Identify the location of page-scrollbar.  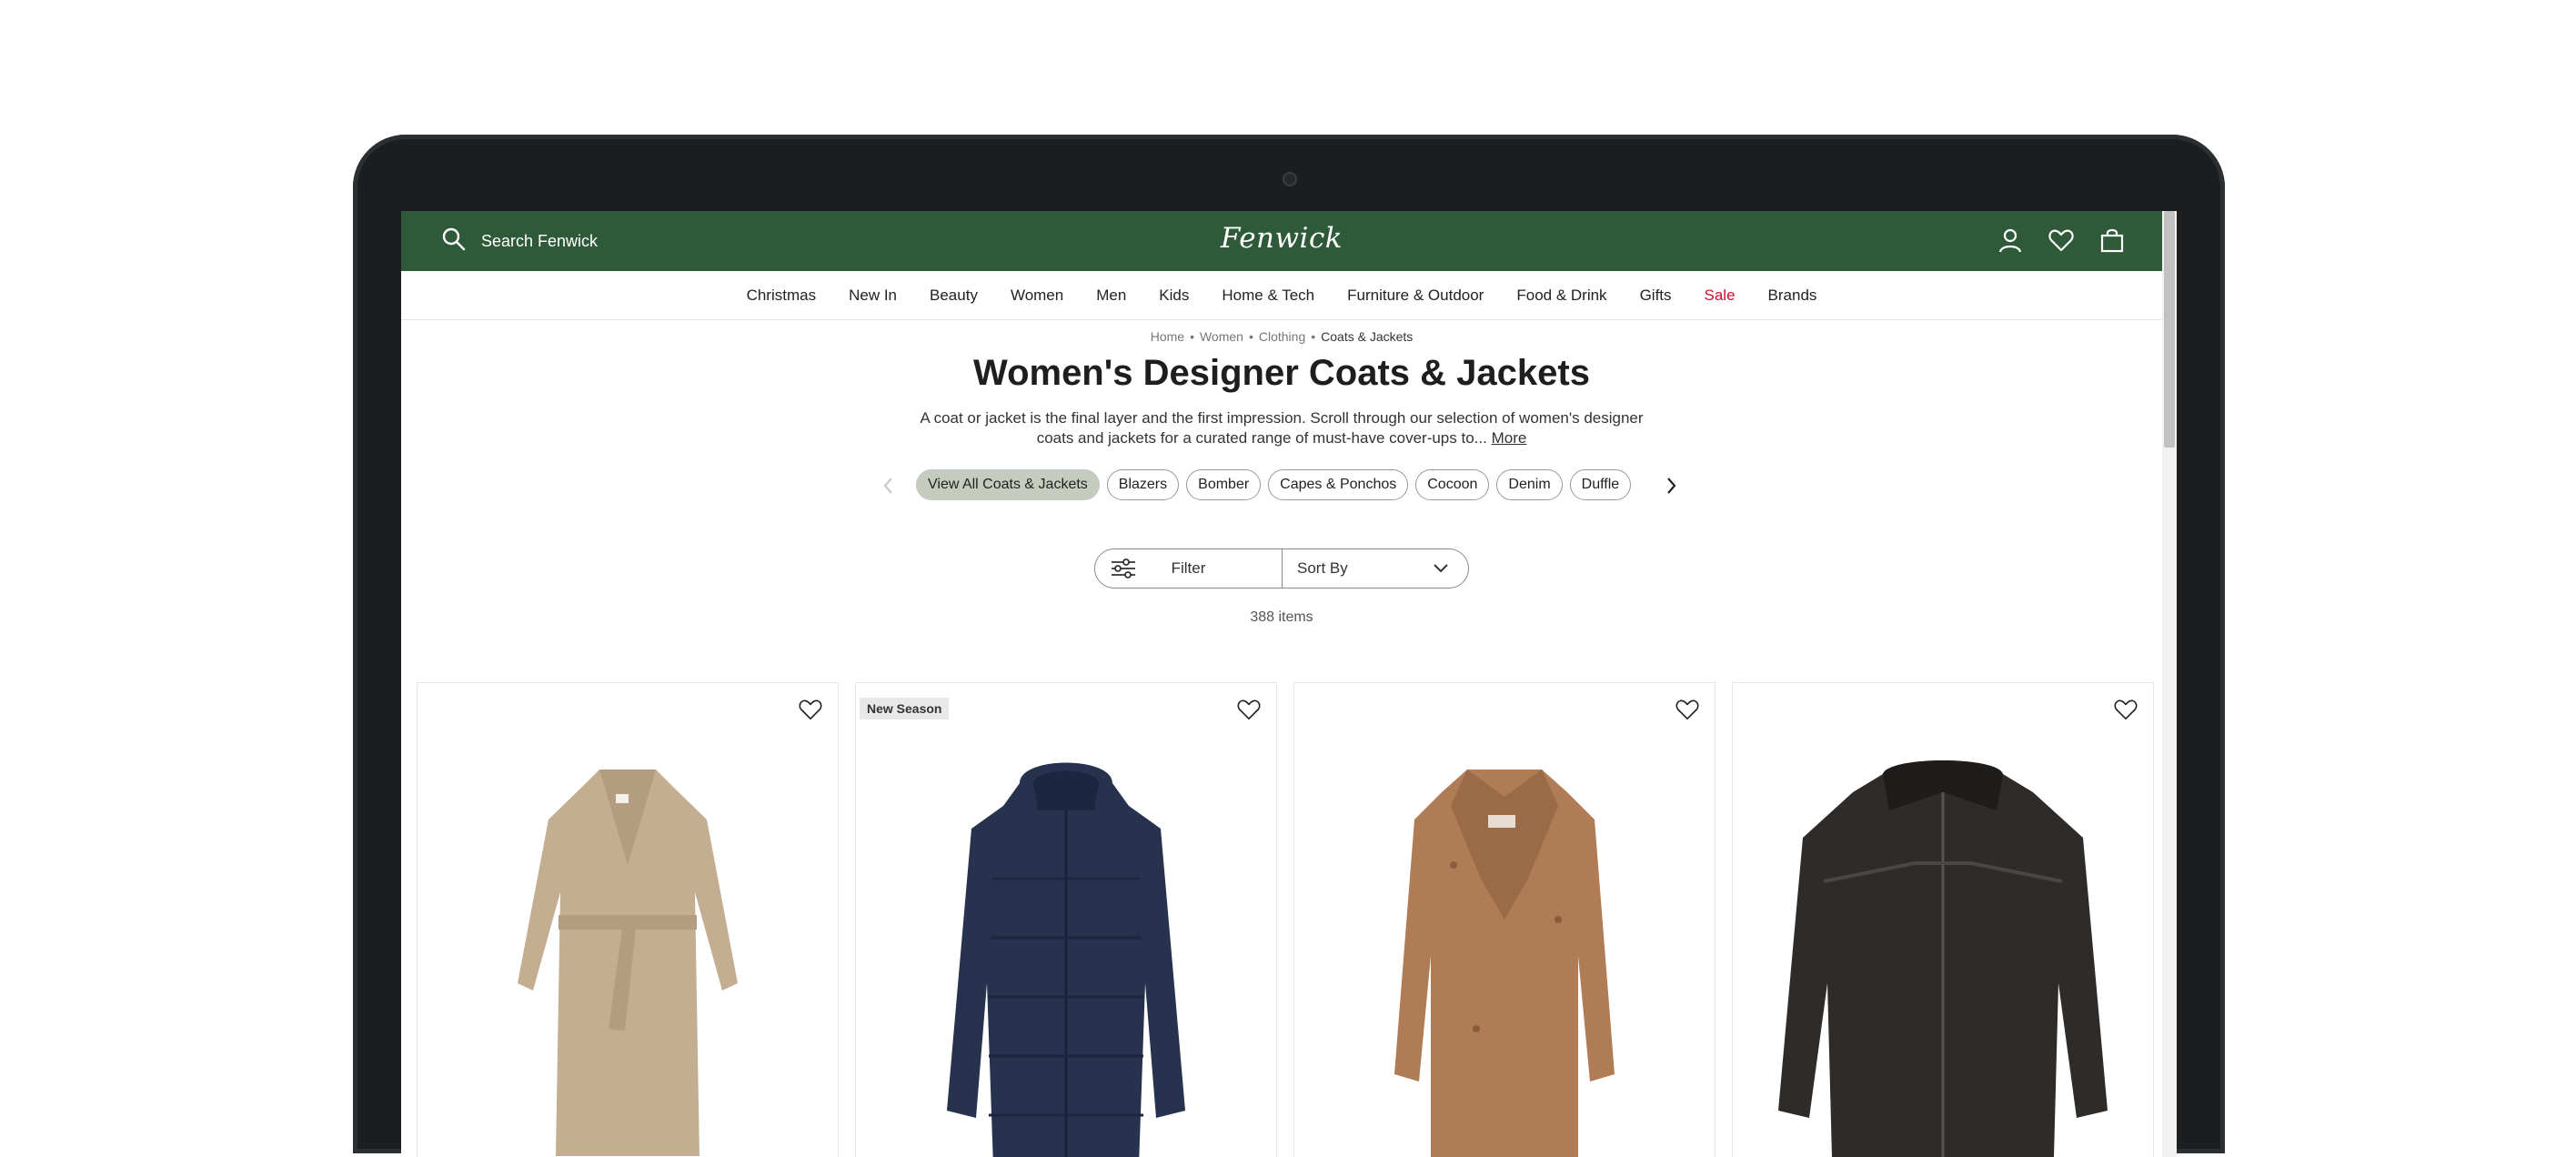
(2169, 684).